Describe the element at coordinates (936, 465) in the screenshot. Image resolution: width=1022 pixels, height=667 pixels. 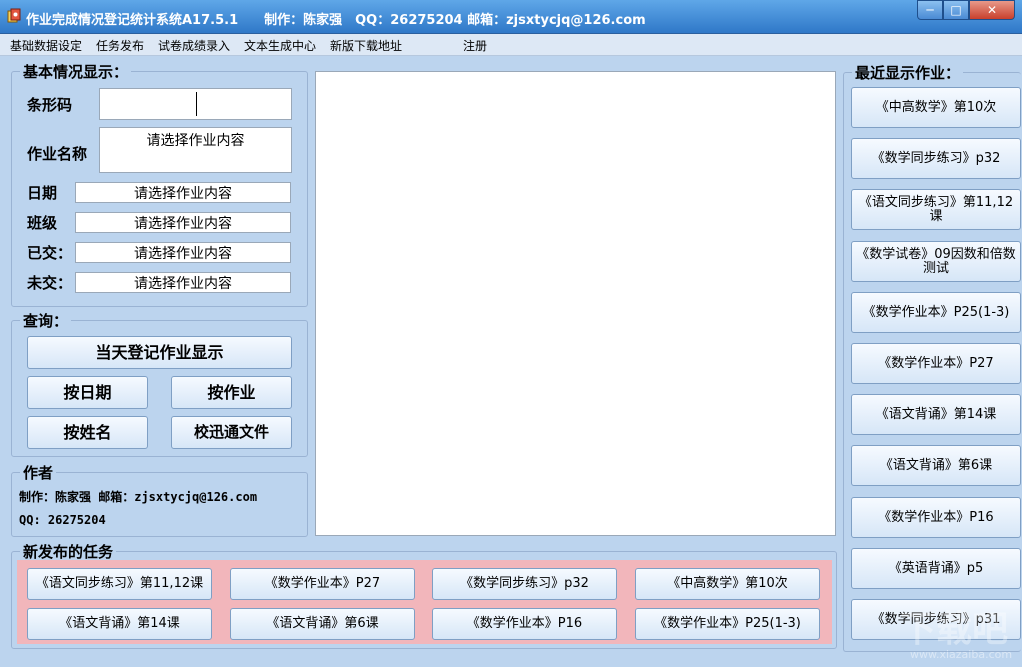
I see `recent-homework-item: 《语文背诵》第6课` at that location.